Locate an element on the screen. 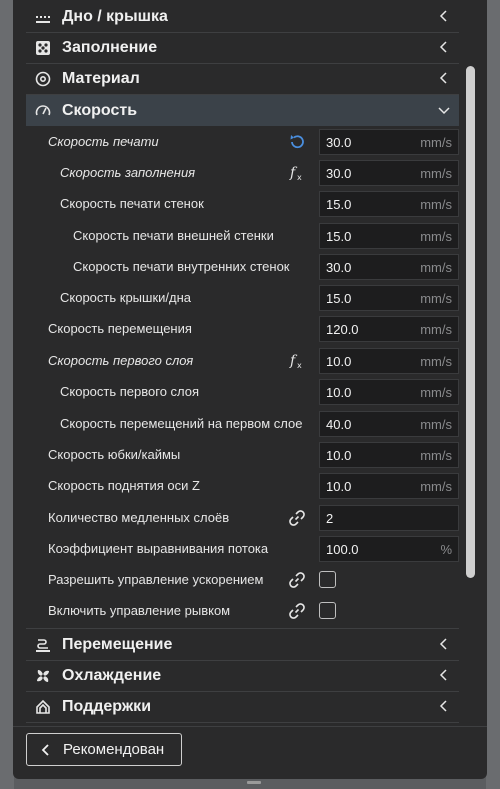  background-left is located at coordinates (7, 394).